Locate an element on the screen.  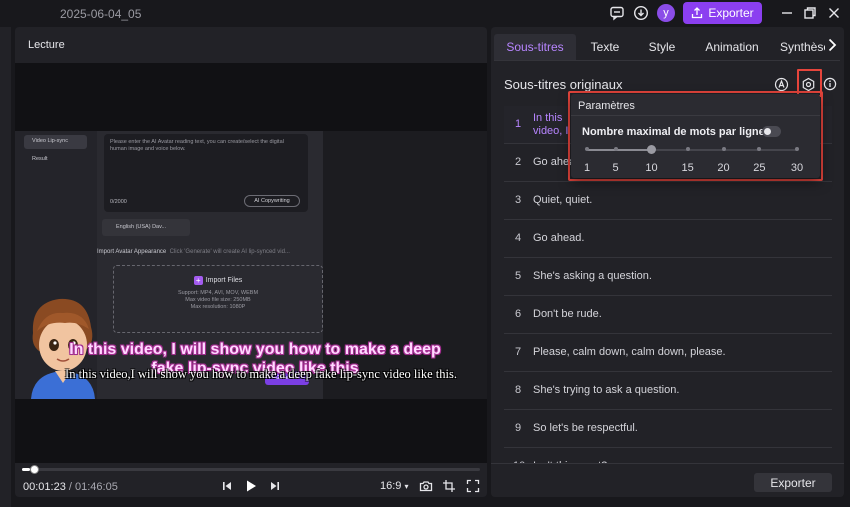
video-app-sidebar-item: Result is located at coordinates (40, 159).